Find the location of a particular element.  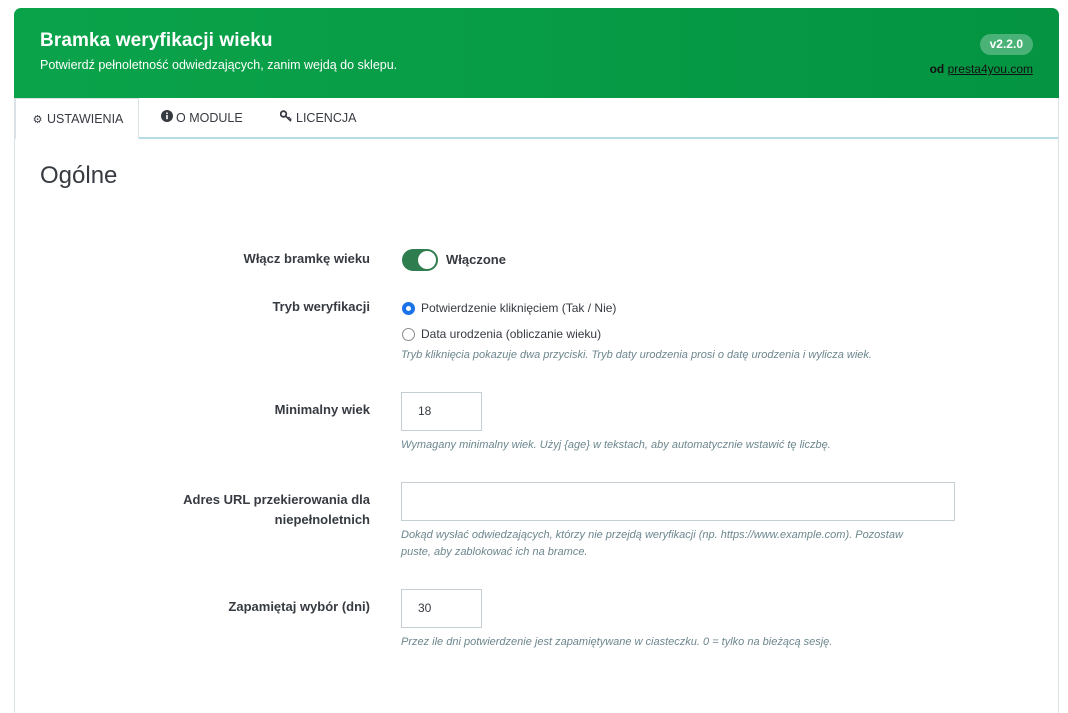

info-circle-icon is located at coordinates (166, 119).